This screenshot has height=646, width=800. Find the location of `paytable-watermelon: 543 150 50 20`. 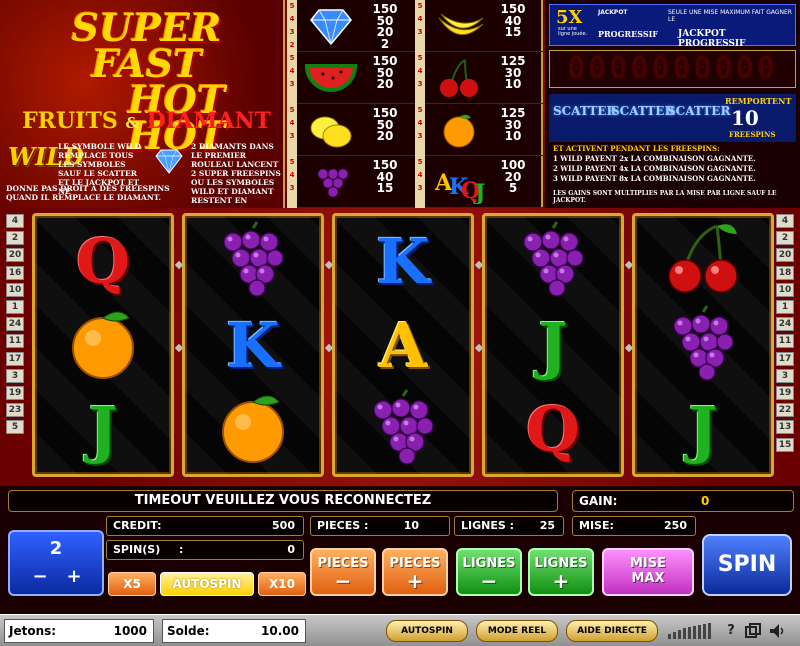

paytable-watermelon: 543 150 50 20 is located at coordinates (351, 78).